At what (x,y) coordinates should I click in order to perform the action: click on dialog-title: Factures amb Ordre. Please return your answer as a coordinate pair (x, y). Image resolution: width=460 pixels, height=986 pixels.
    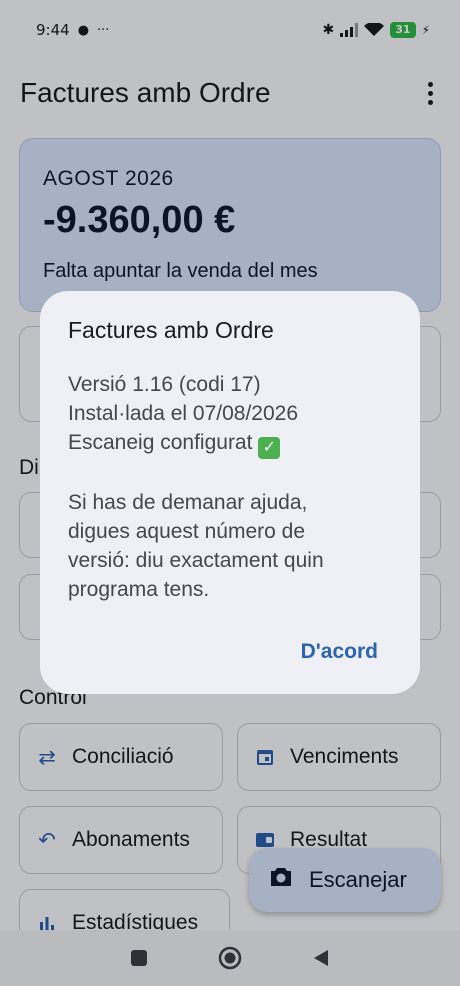
    Looking at the image, I should click on (171, 330).